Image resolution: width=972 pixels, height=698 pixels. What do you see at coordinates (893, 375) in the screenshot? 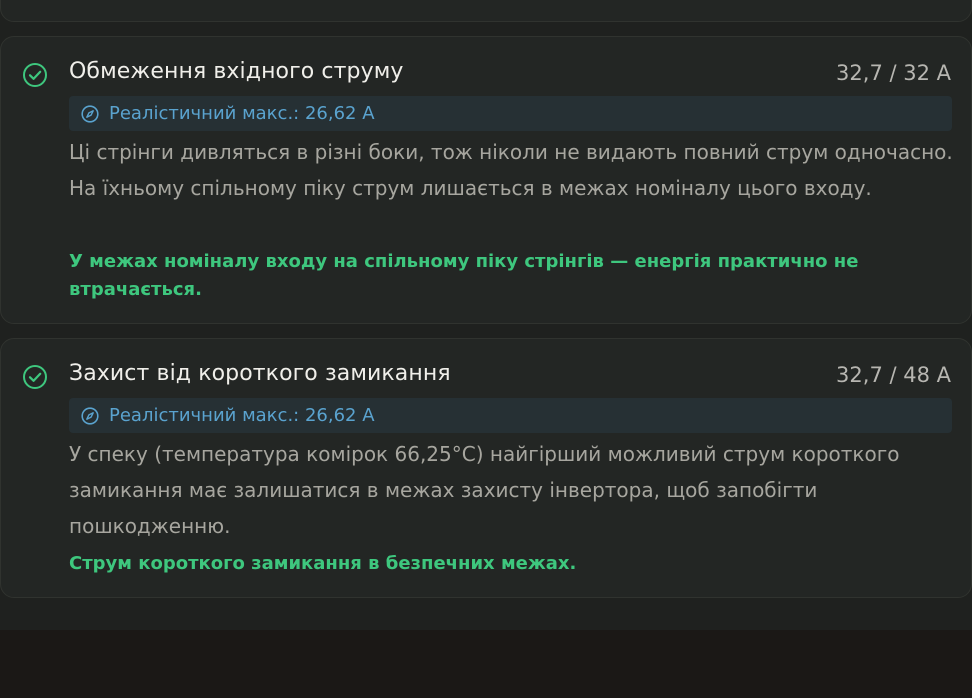
I see `check-metric: 32,7 / 48 A` at bounding box center [893, 375].